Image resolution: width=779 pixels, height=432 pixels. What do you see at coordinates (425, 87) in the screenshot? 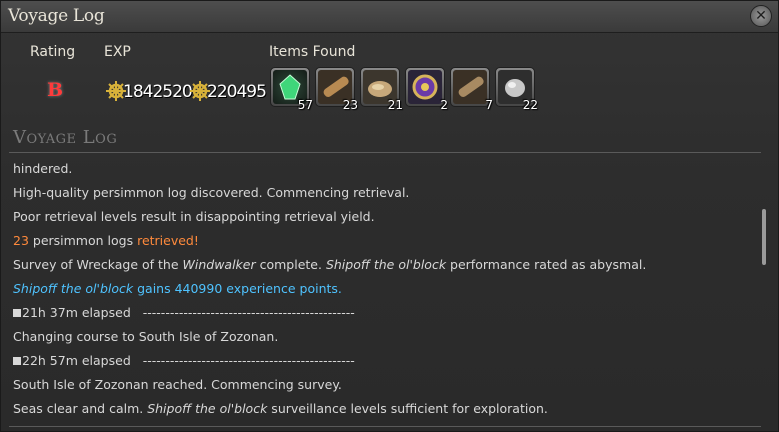
I see `purple-orb-icon` at bounding box center [425, 87].